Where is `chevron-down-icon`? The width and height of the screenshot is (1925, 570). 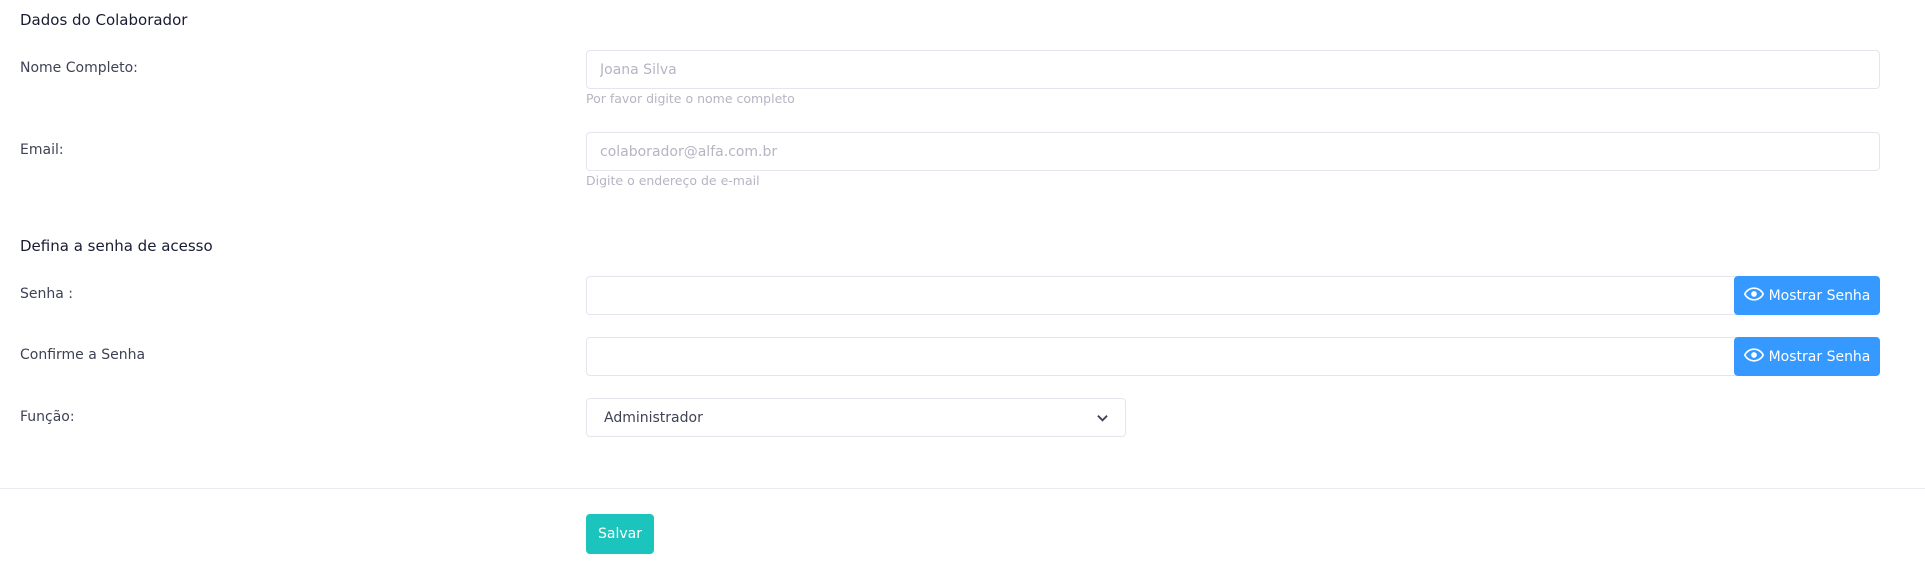
chevron-down-icon is located at coordinates (1102, 418).